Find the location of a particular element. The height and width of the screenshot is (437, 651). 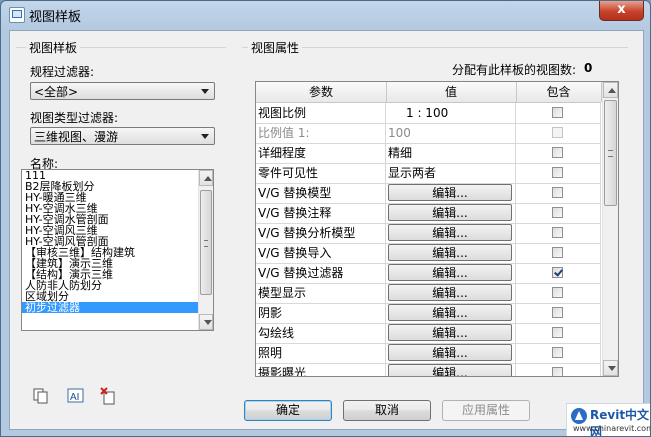

parameter-cell: V/G 替换导入 is located at coordinates (321, 253).